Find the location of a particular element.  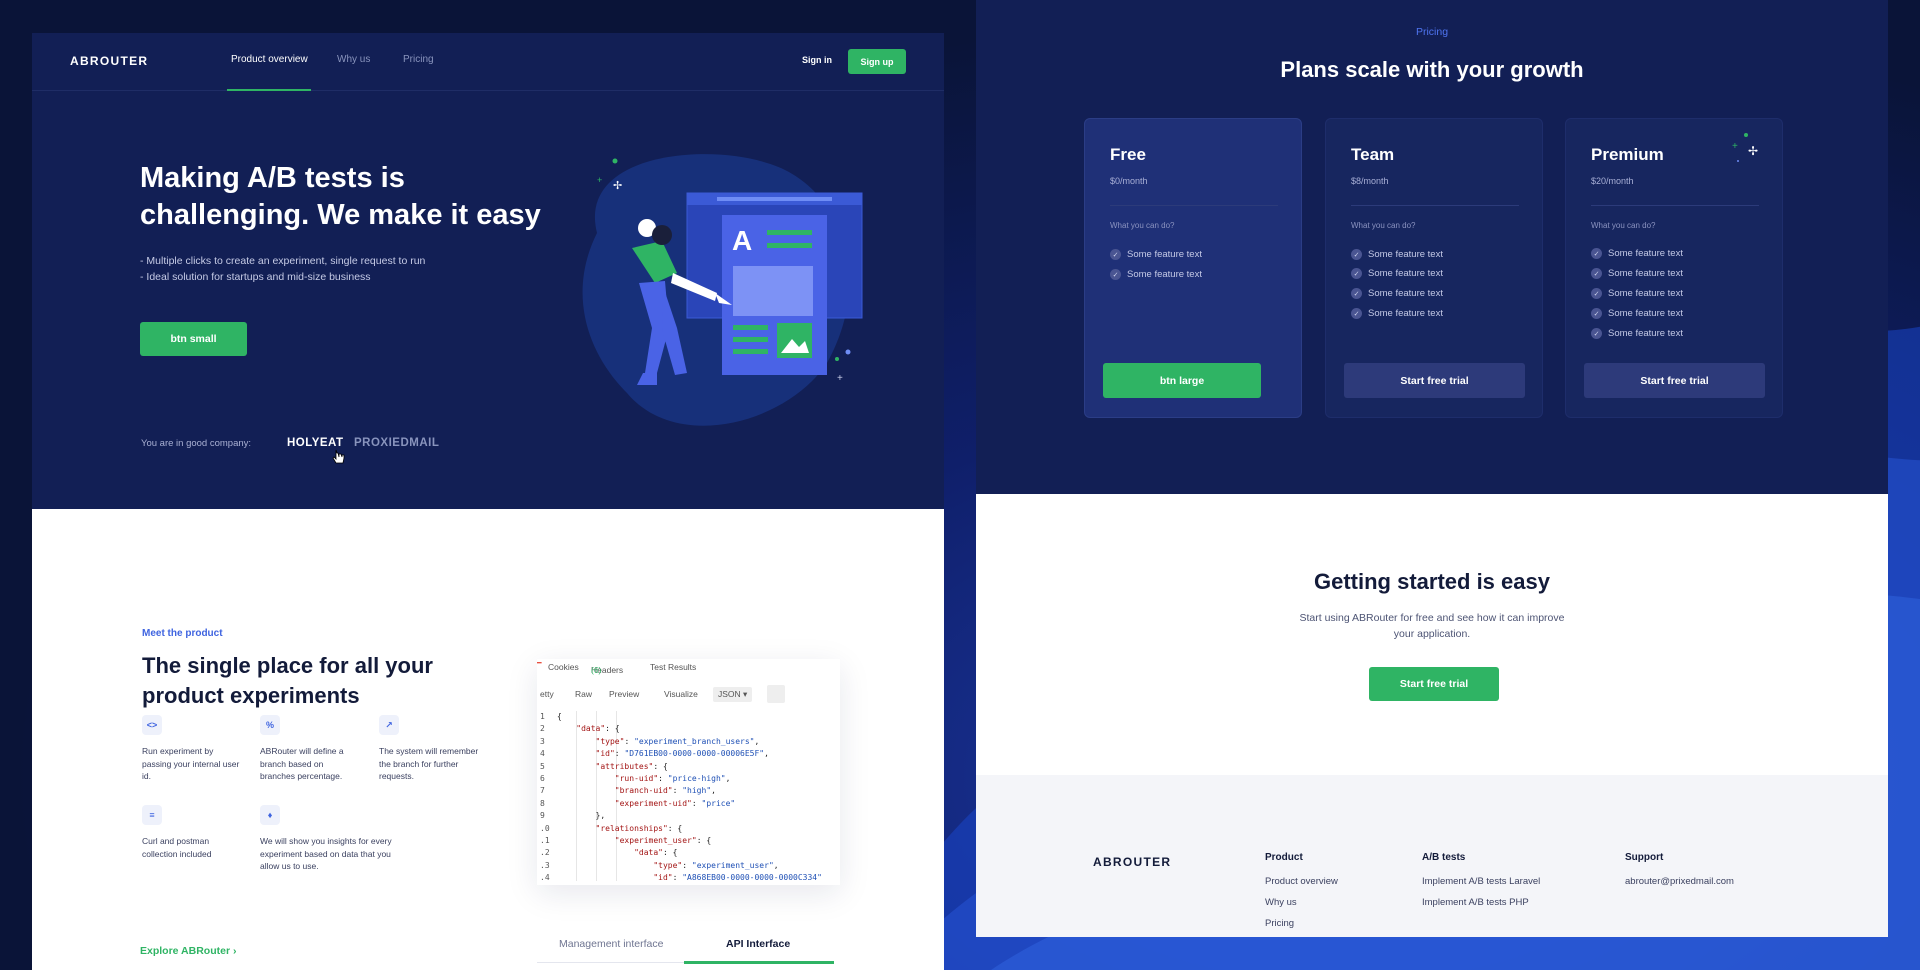

footer-link: Implement A/B tests Laravel is located at coordinates (1481, 881).